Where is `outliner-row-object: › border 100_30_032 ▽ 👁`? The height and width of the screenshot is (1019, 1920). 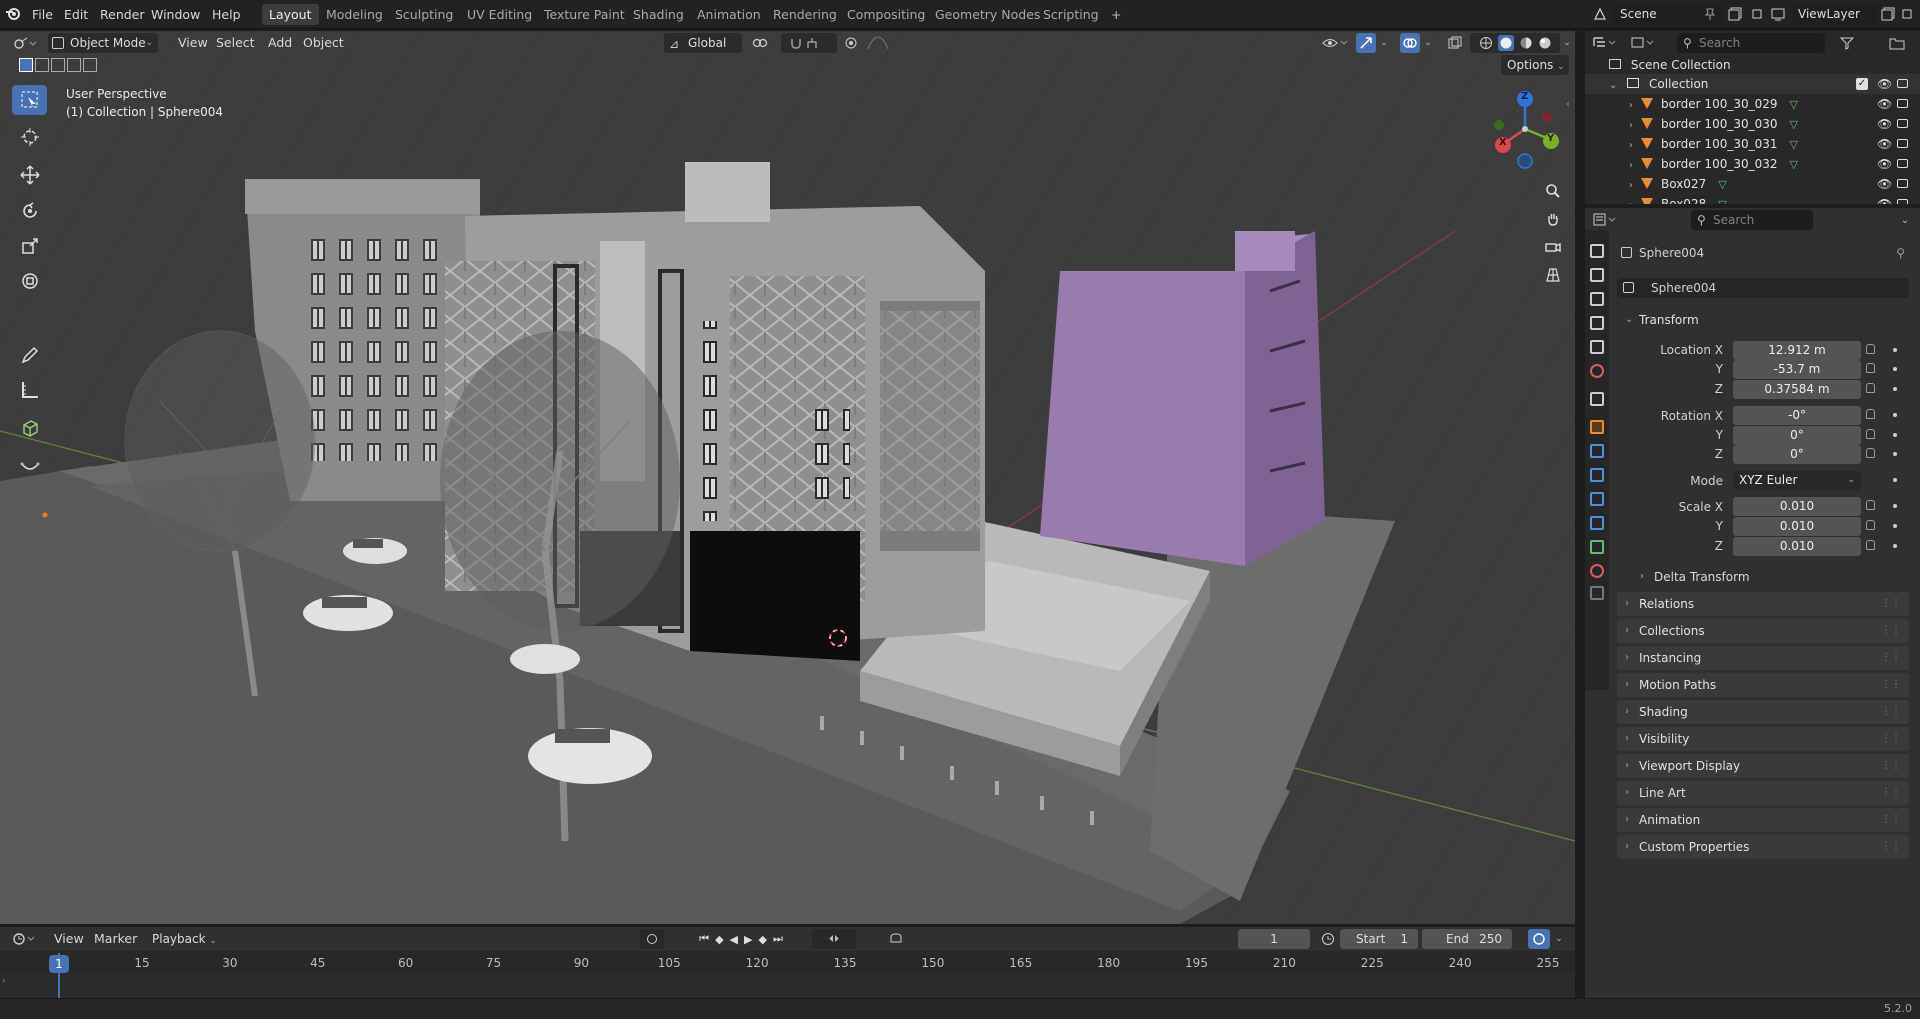
outliner-row-object: › border 100_30_032 ▽ 👁 is located at coordinates (1752, 164).